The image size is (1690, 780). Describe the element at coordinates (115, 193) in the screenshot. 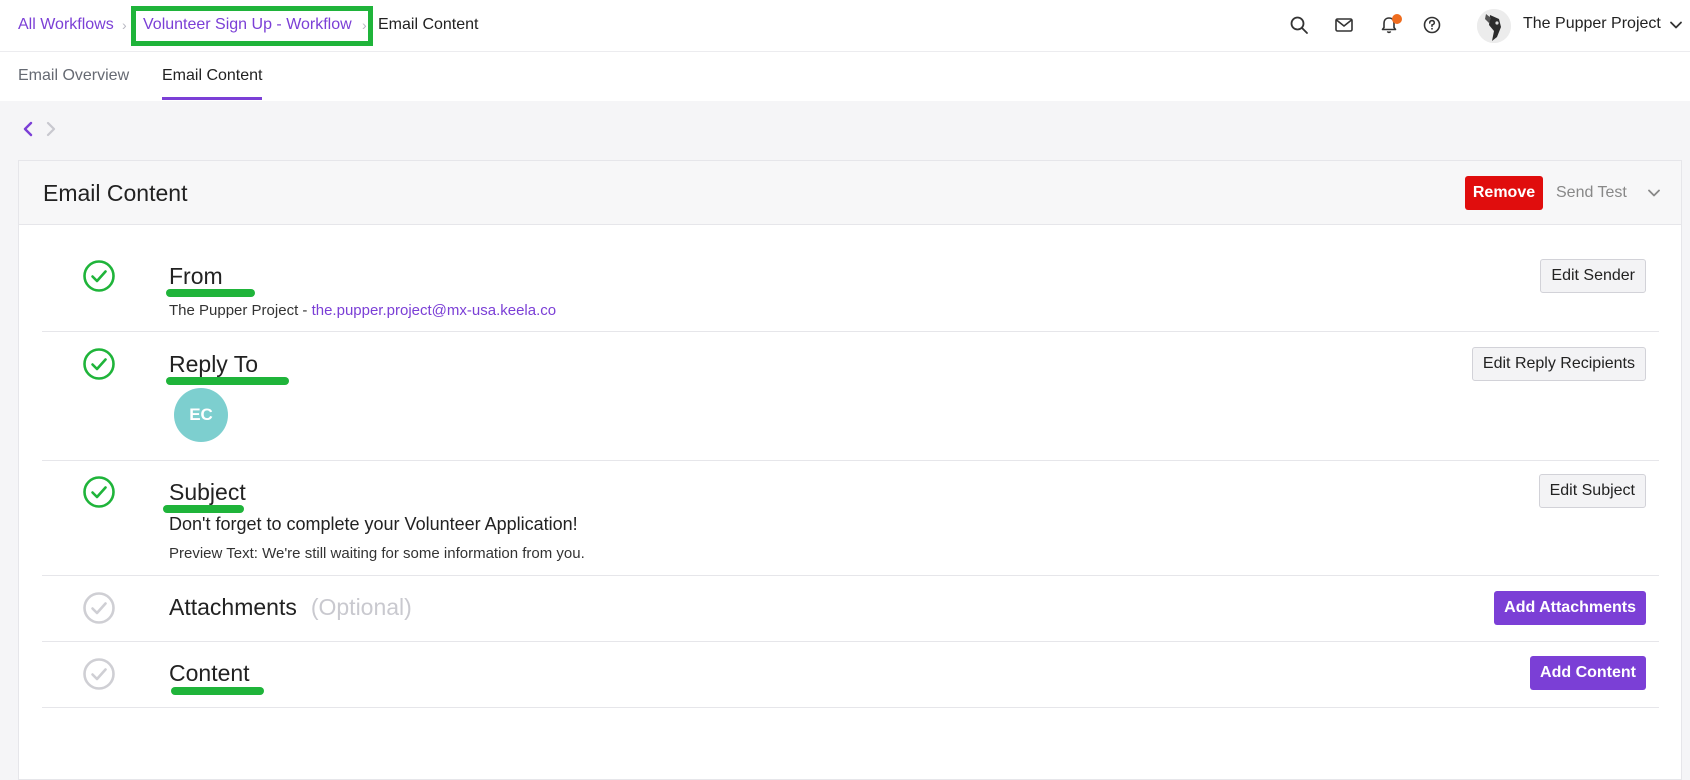

I see `card-title: Email Content` at that location.